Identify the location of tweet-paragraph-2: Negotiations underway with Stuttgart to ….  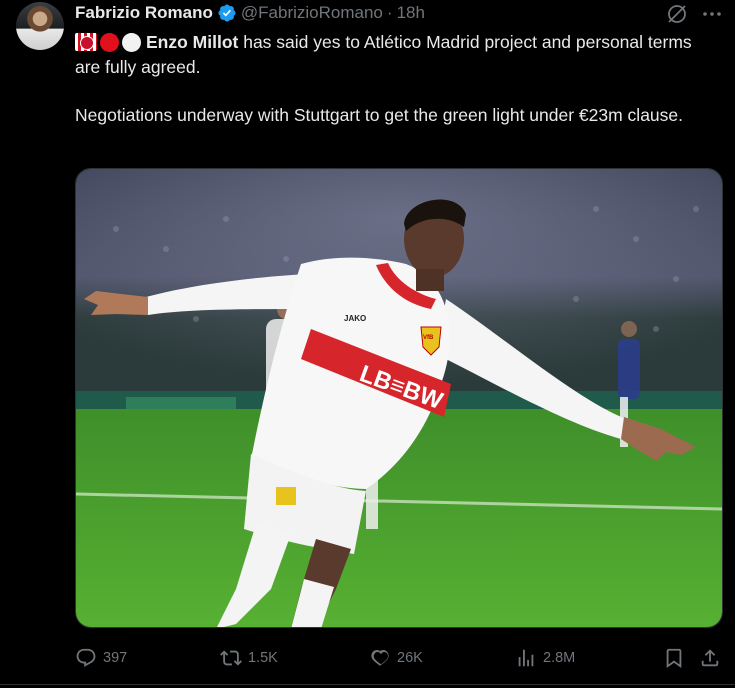
(379, 115).